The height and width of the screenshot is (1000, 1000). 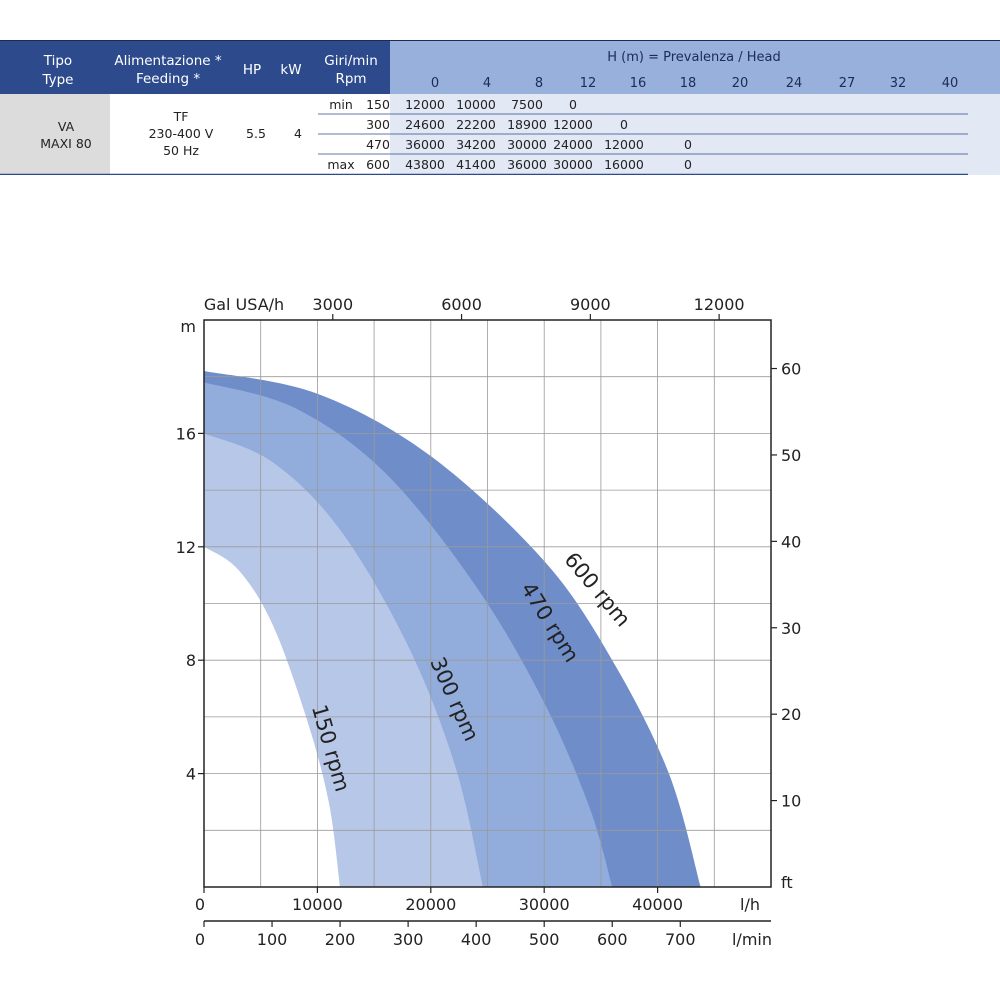 What do you see at coordinates (188, 326) in the screenshot?
I see `y-axis-label: m` at bounding box center [188, 326].